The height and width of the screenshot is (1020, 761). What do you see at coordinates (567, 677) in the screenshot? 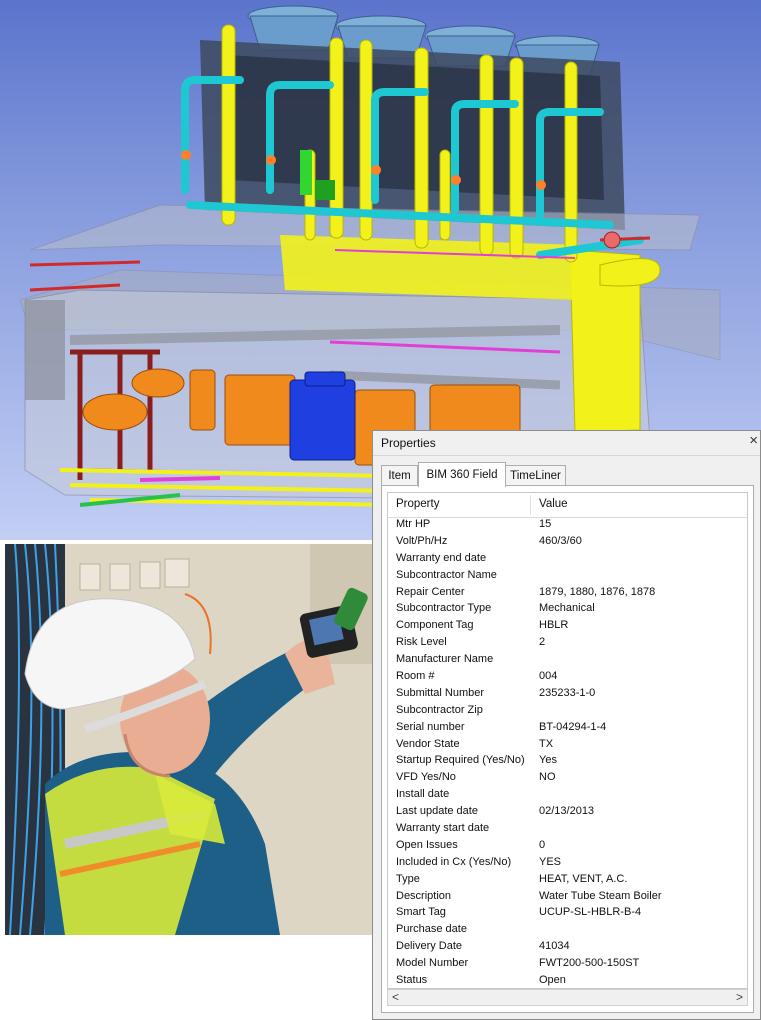
I see `table-row: Room # 004` at bounding box center [567, 677].